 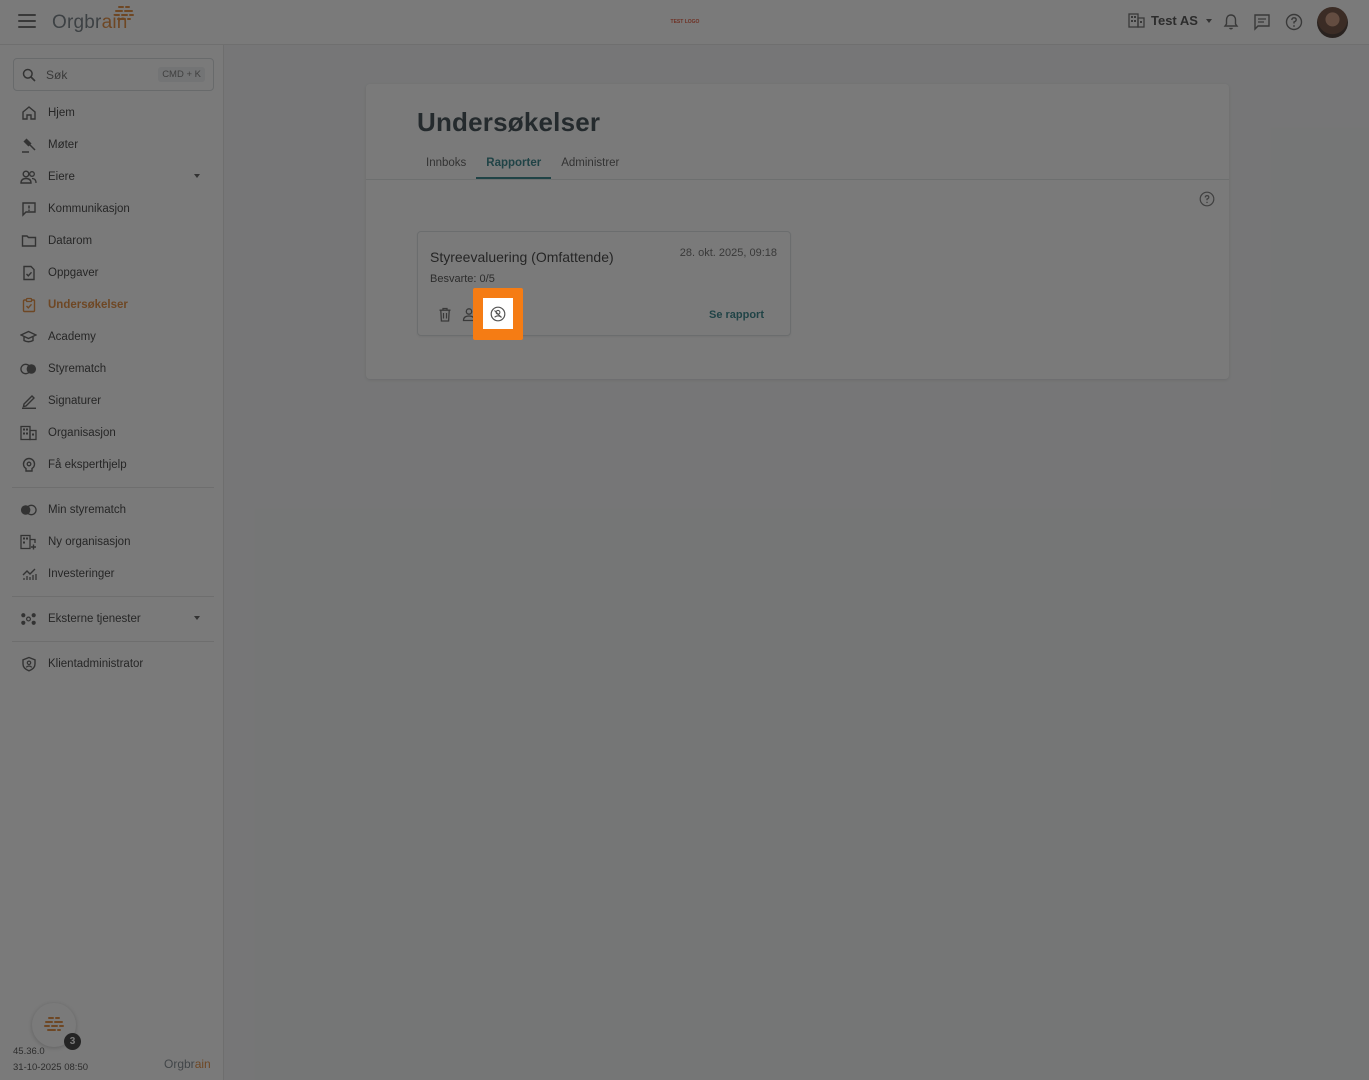 What do you see at coordinates (63, 145) in the screenshot?
I see `sidebar-item-label: Møter` at bounding box center [63, 145].